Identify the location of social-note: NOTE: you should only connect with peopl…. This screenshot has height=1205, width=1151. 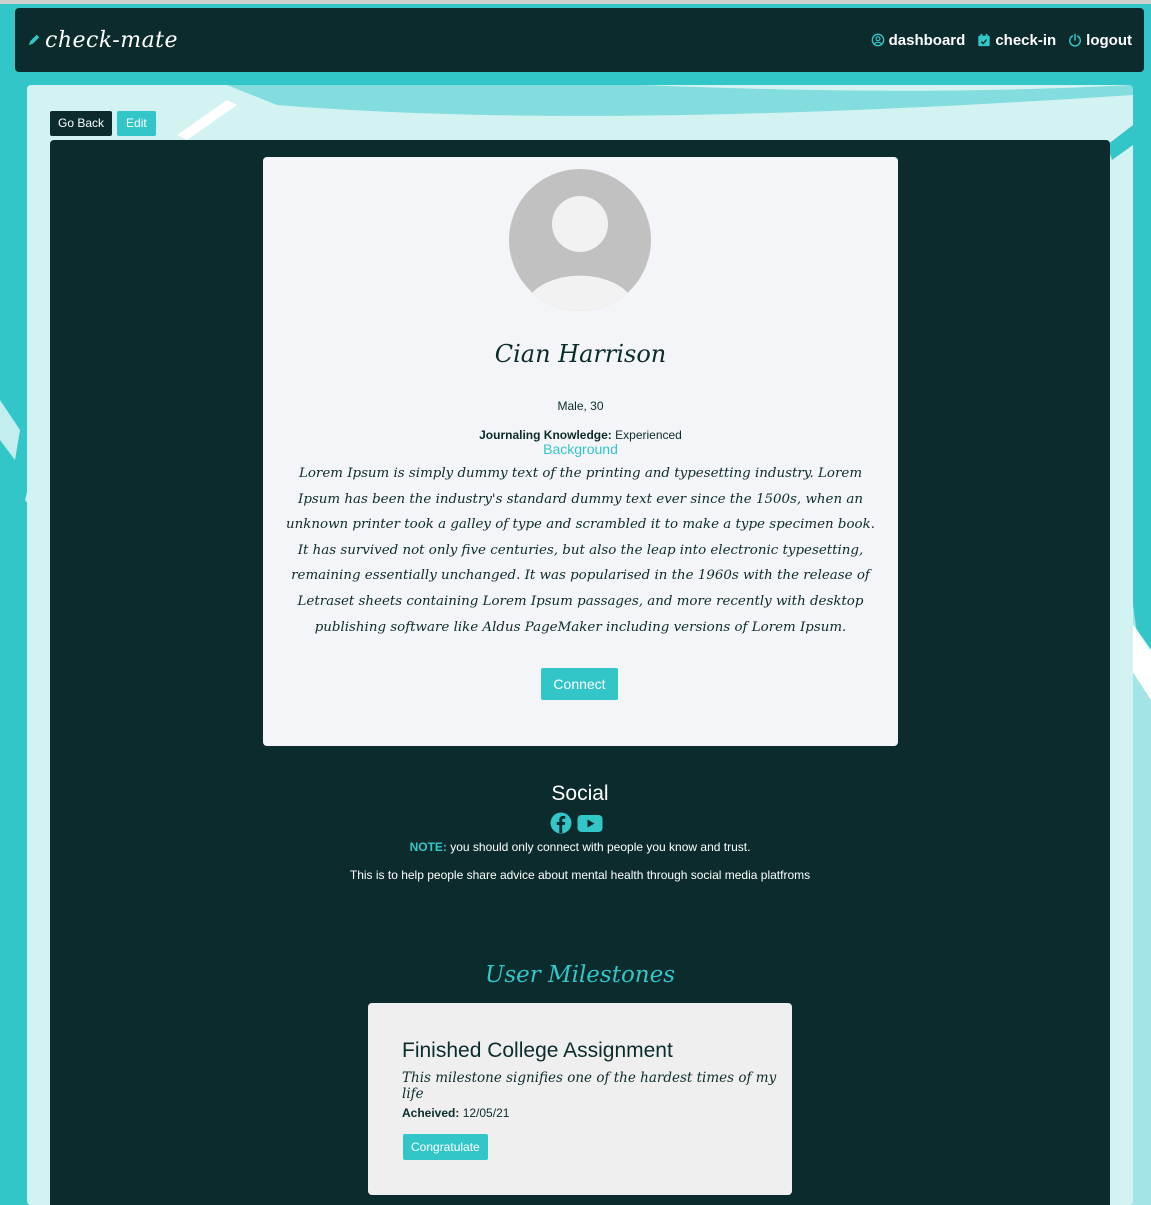
(580, 847).